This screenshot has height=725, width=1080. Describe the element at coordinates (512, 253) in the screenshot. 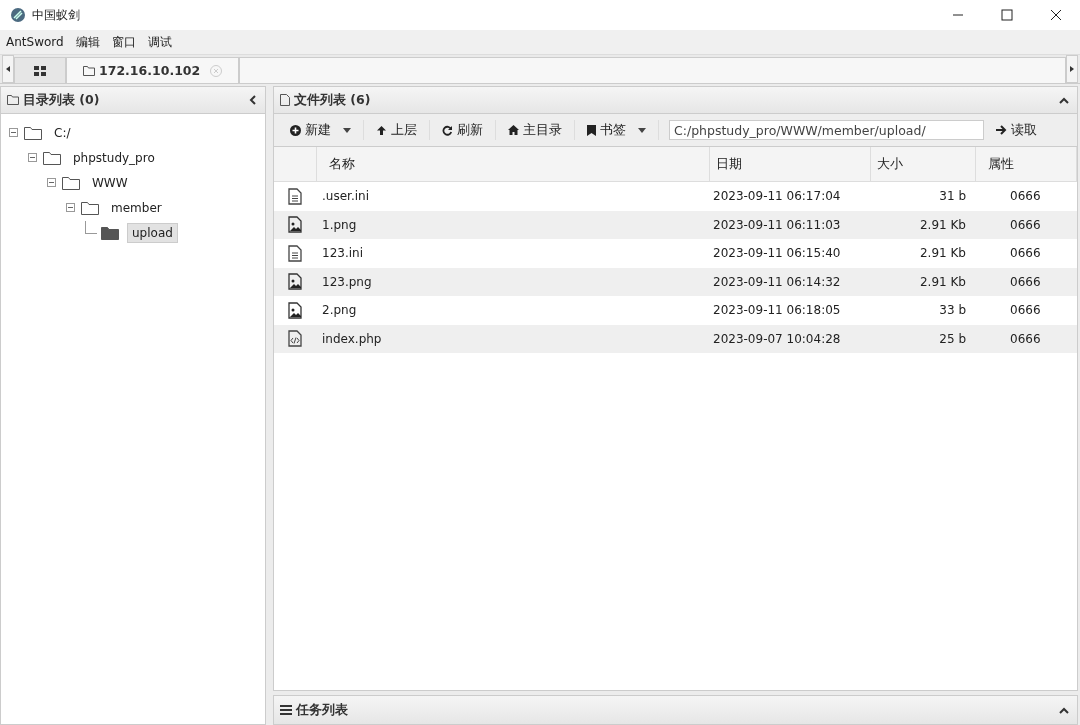

I see `file-name: 123.ini` at that location.